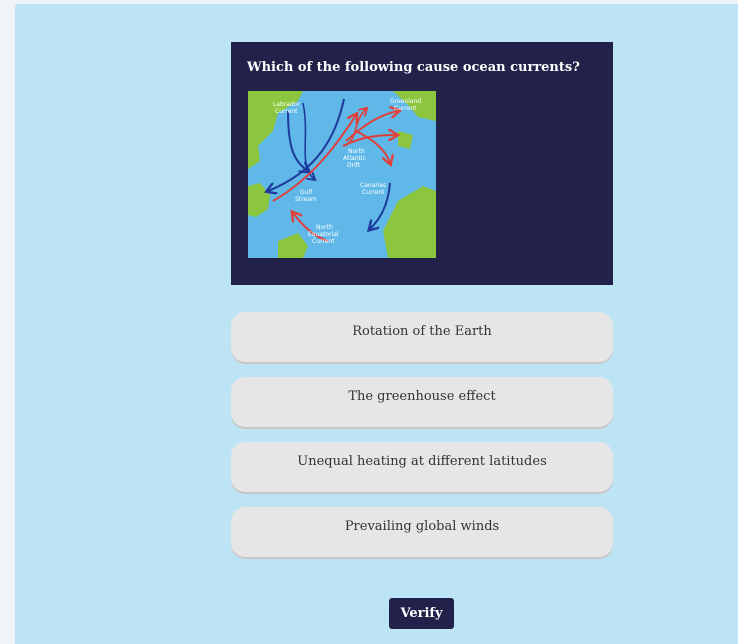  I want to click on map-label-canaries: Canaries Current, so click(373, 189).